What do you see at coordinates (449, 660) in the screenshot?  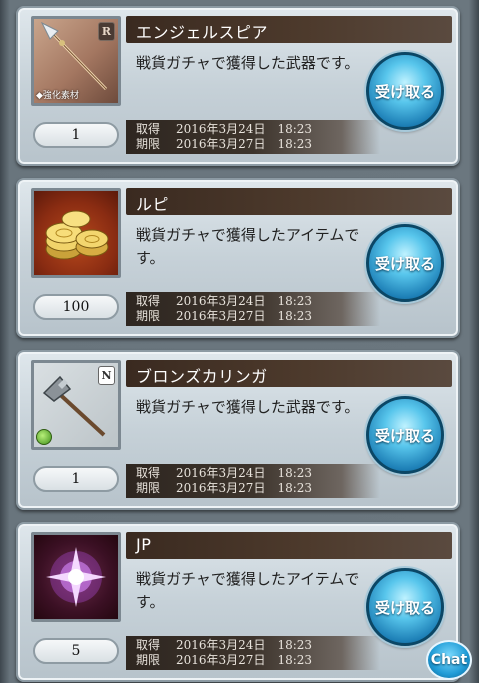 I see `chat-button: Chat` at bounding box center [449, 660].